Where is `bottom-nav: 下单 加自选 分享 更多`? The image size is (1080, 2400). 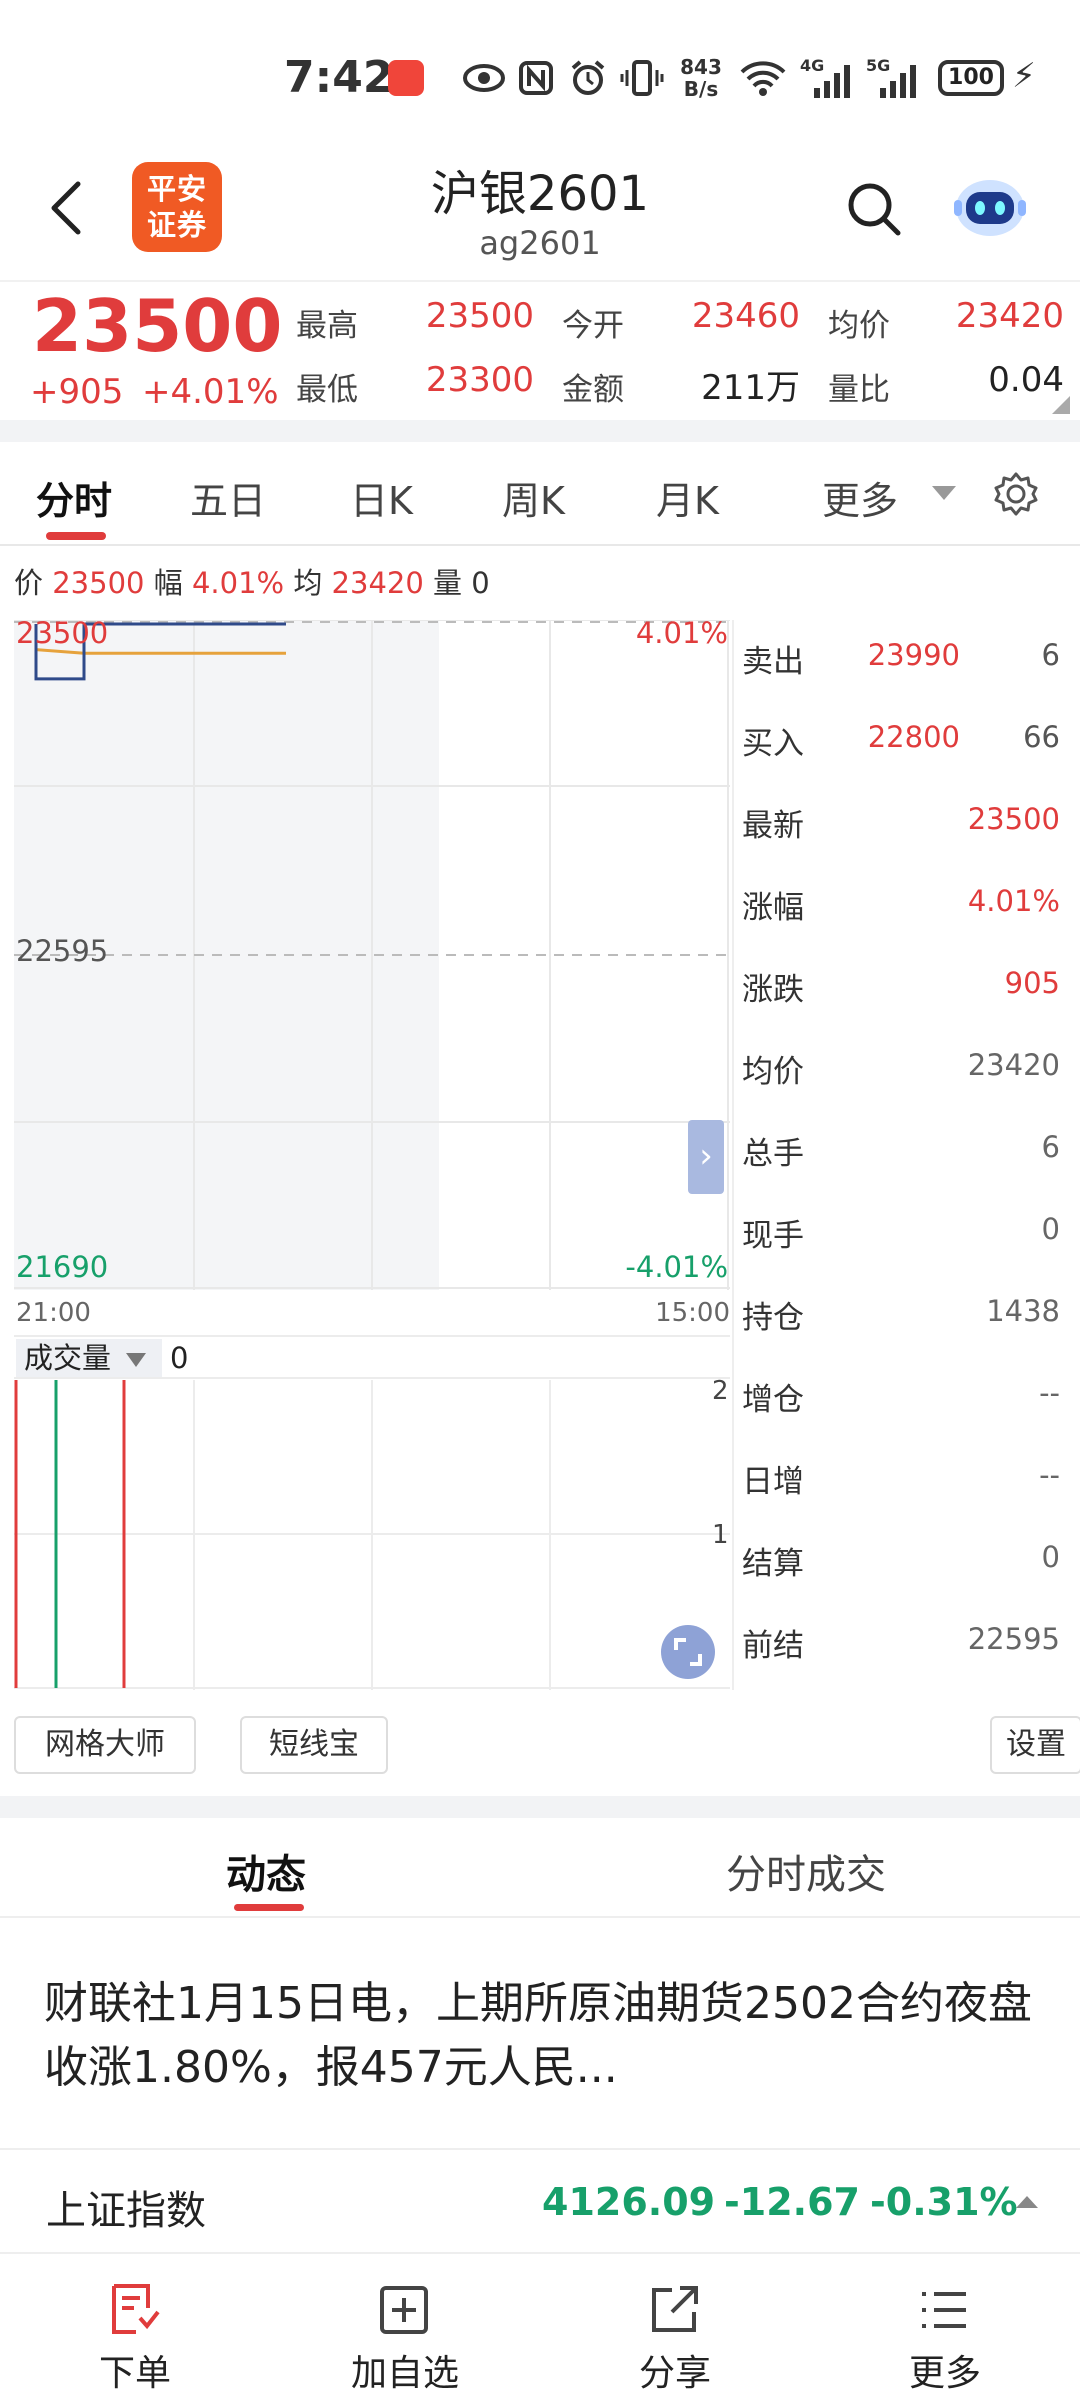 bottom-nav: 下单 加自选 分享 更多 is located at coordinates (540, 2328).